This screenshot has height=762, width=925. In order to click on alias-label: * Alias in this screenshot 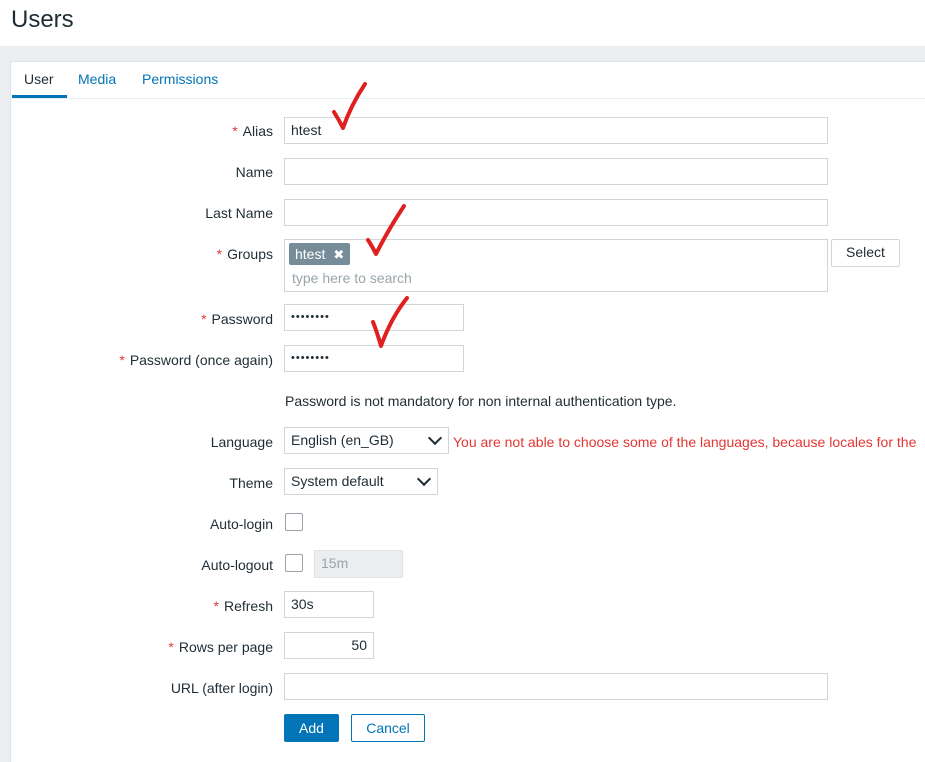, I will do `click(252, 131)`.